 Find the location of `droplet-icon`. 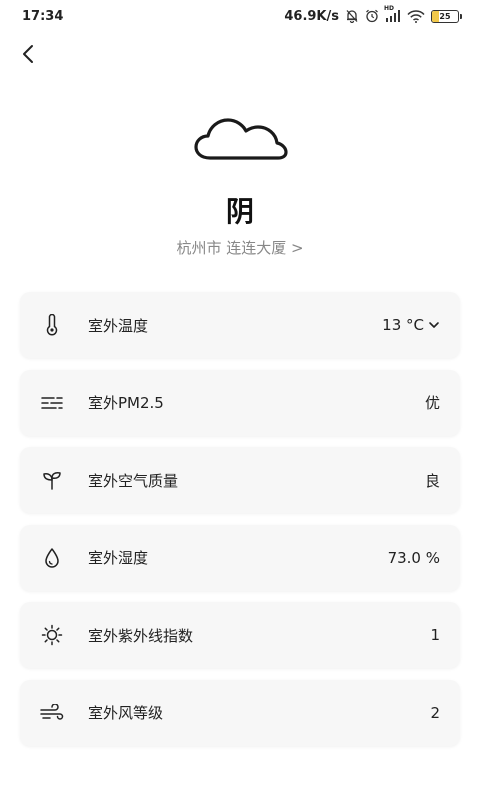

droplet-icon is located at coordinates (52, 558).